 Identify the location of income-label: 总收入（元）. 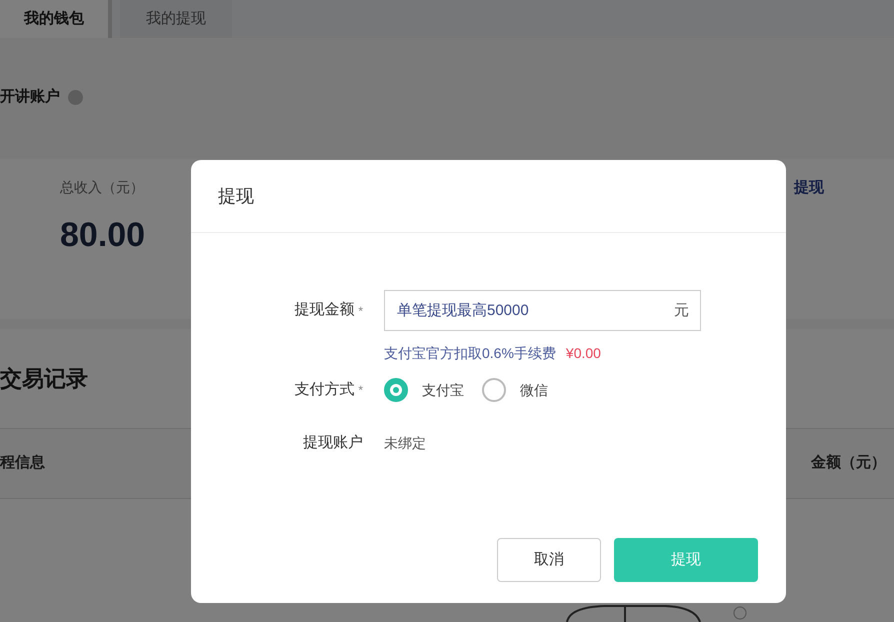
(102, 187).